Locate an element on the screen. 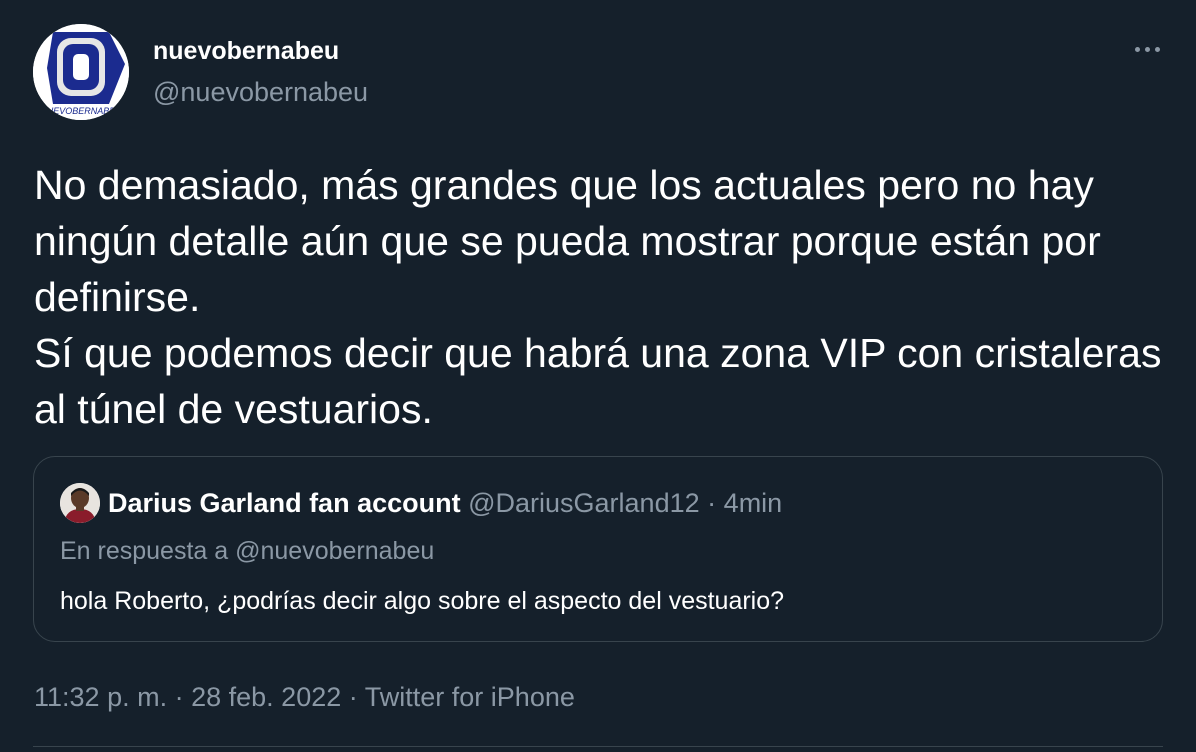 The height and width of the screenshot is (752, 1196). author-name: nuevobernabeu is located at coordinates (246, 51).